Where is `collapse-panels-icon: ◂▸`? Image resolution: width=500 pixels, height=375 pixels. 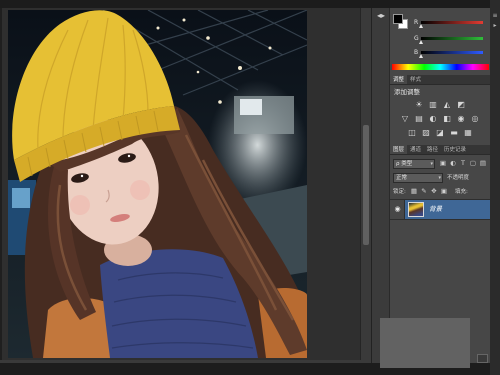 collapse-panels-icon: ◂▸ is located at coordinates (381, 16).